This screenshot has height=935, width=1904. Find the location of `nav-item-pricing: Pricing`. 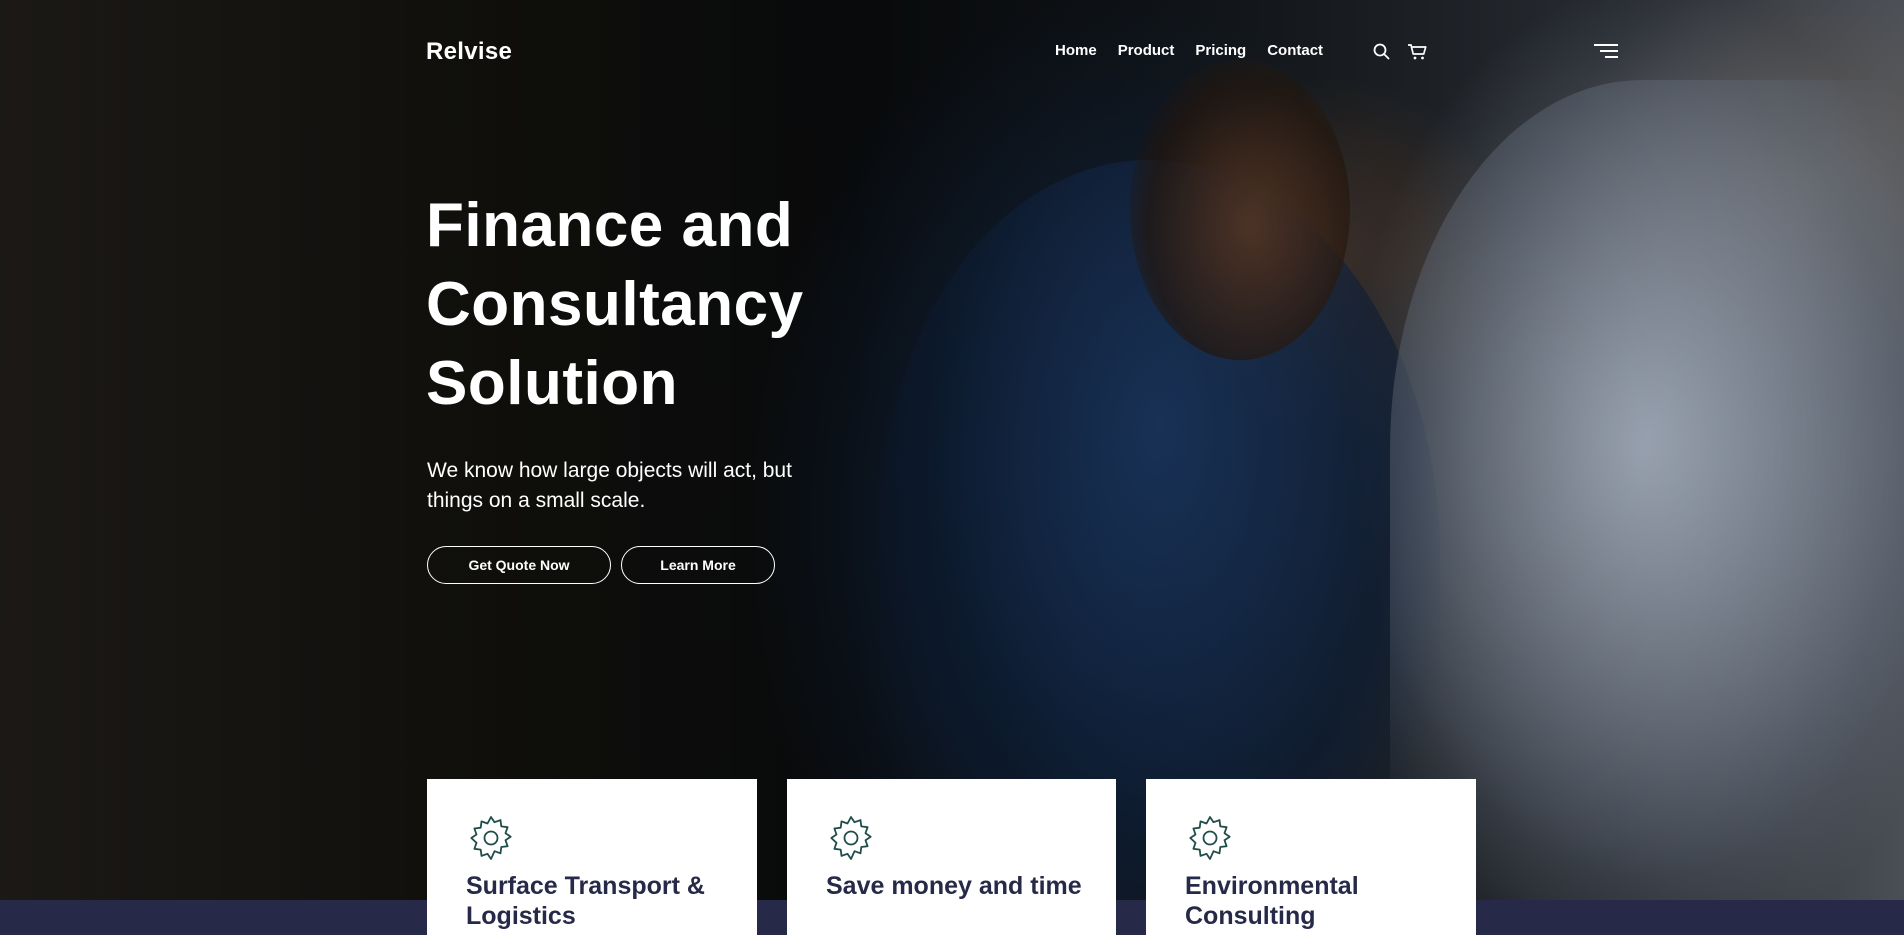

nav-item-pricing: Pricing is located at coordinates (1220, 50).